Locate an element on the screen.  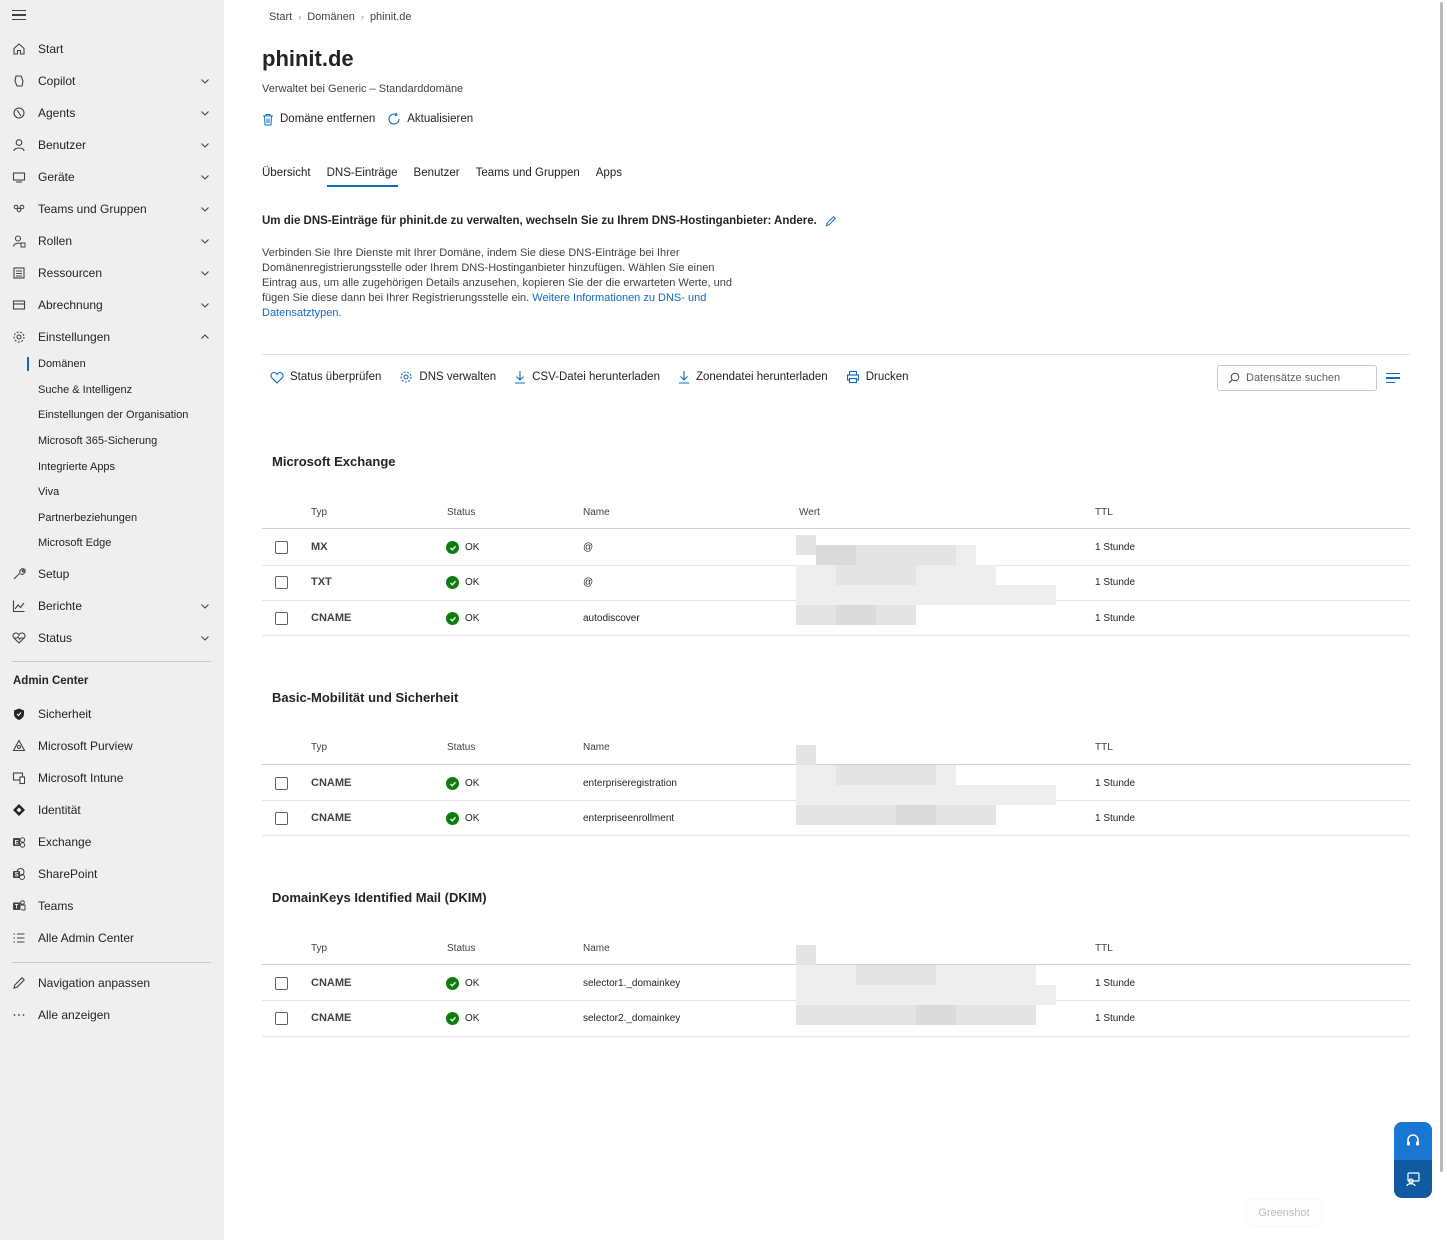
sidebar-item-search-intelligence: Suche & Intelligenz is located at coordinates (85, 390).